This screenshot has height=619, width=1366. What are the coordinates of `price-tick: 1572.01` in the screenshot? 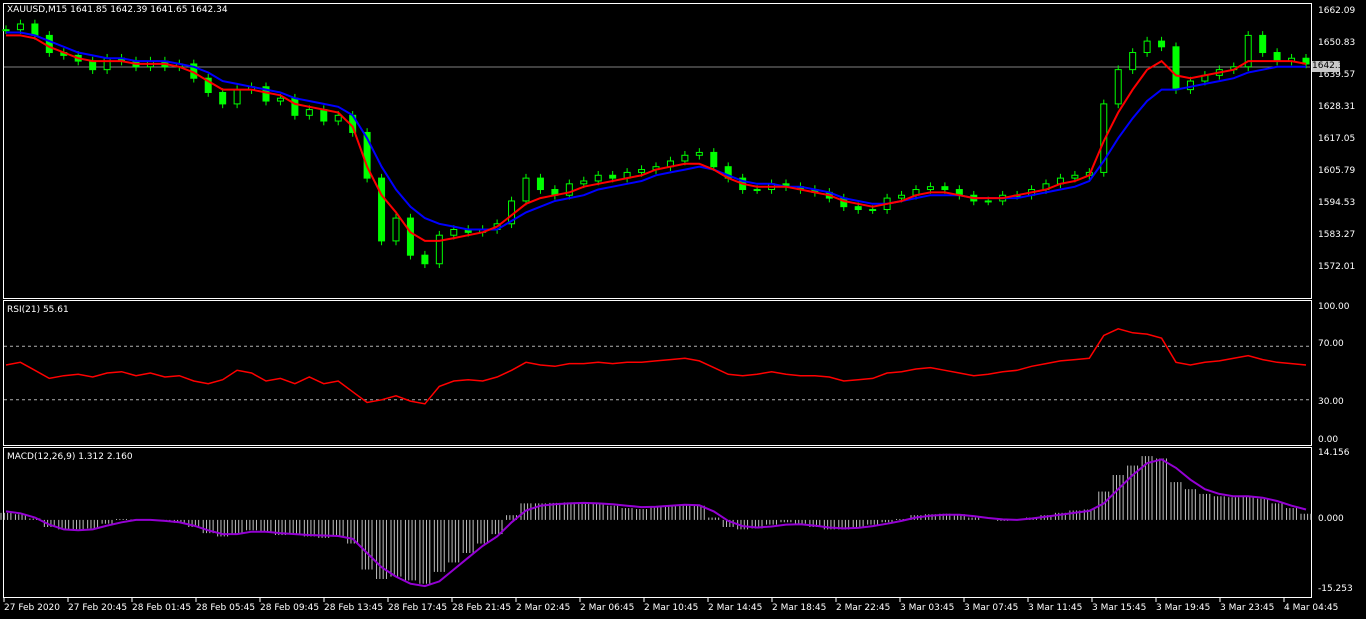 It's located at (1337, 267).